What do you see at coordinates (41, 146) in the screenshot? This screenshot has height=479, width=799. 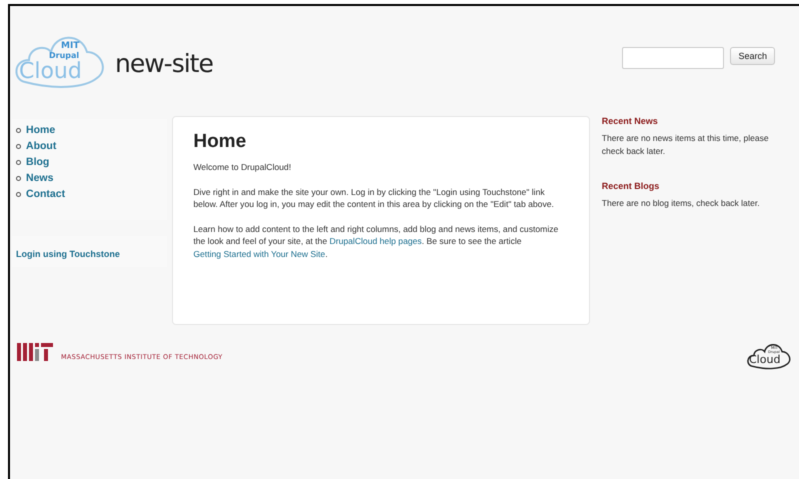 I see `menu-link: About` at bounding box center [41, 146].